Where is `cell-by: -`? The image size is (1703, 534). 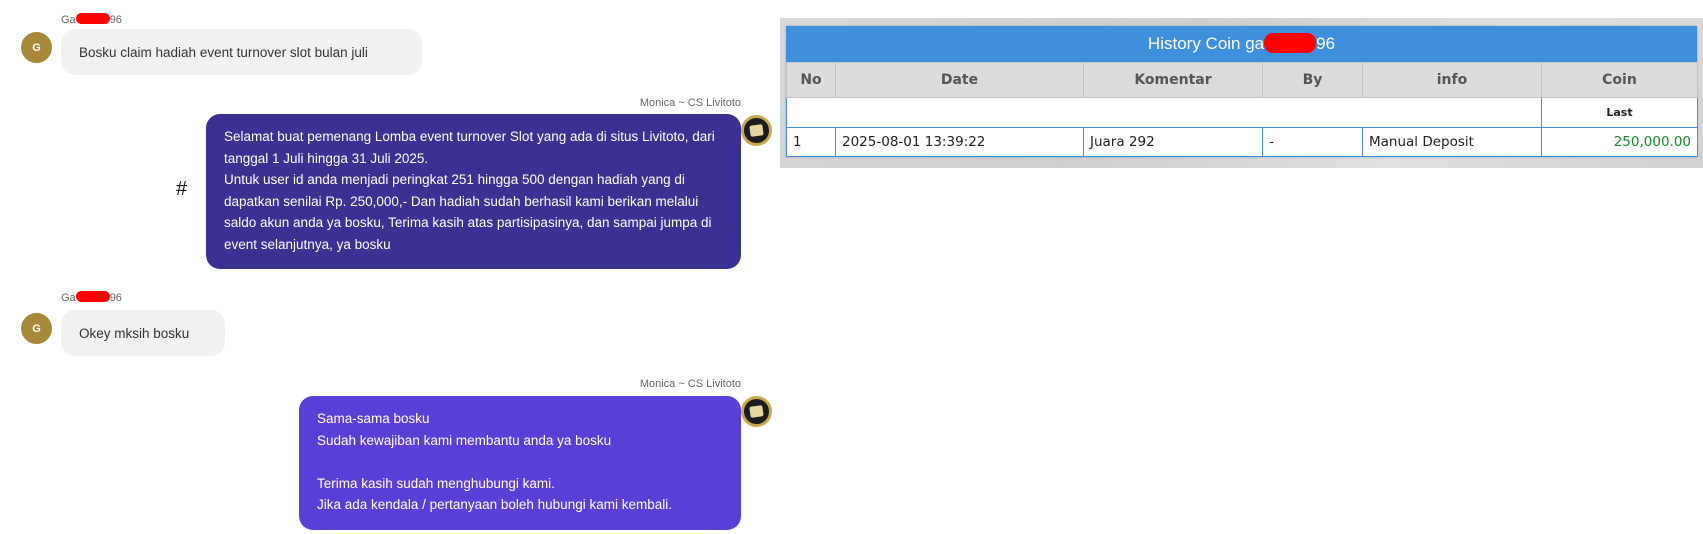 cell-by: - is located at coordinates (1312, 142).